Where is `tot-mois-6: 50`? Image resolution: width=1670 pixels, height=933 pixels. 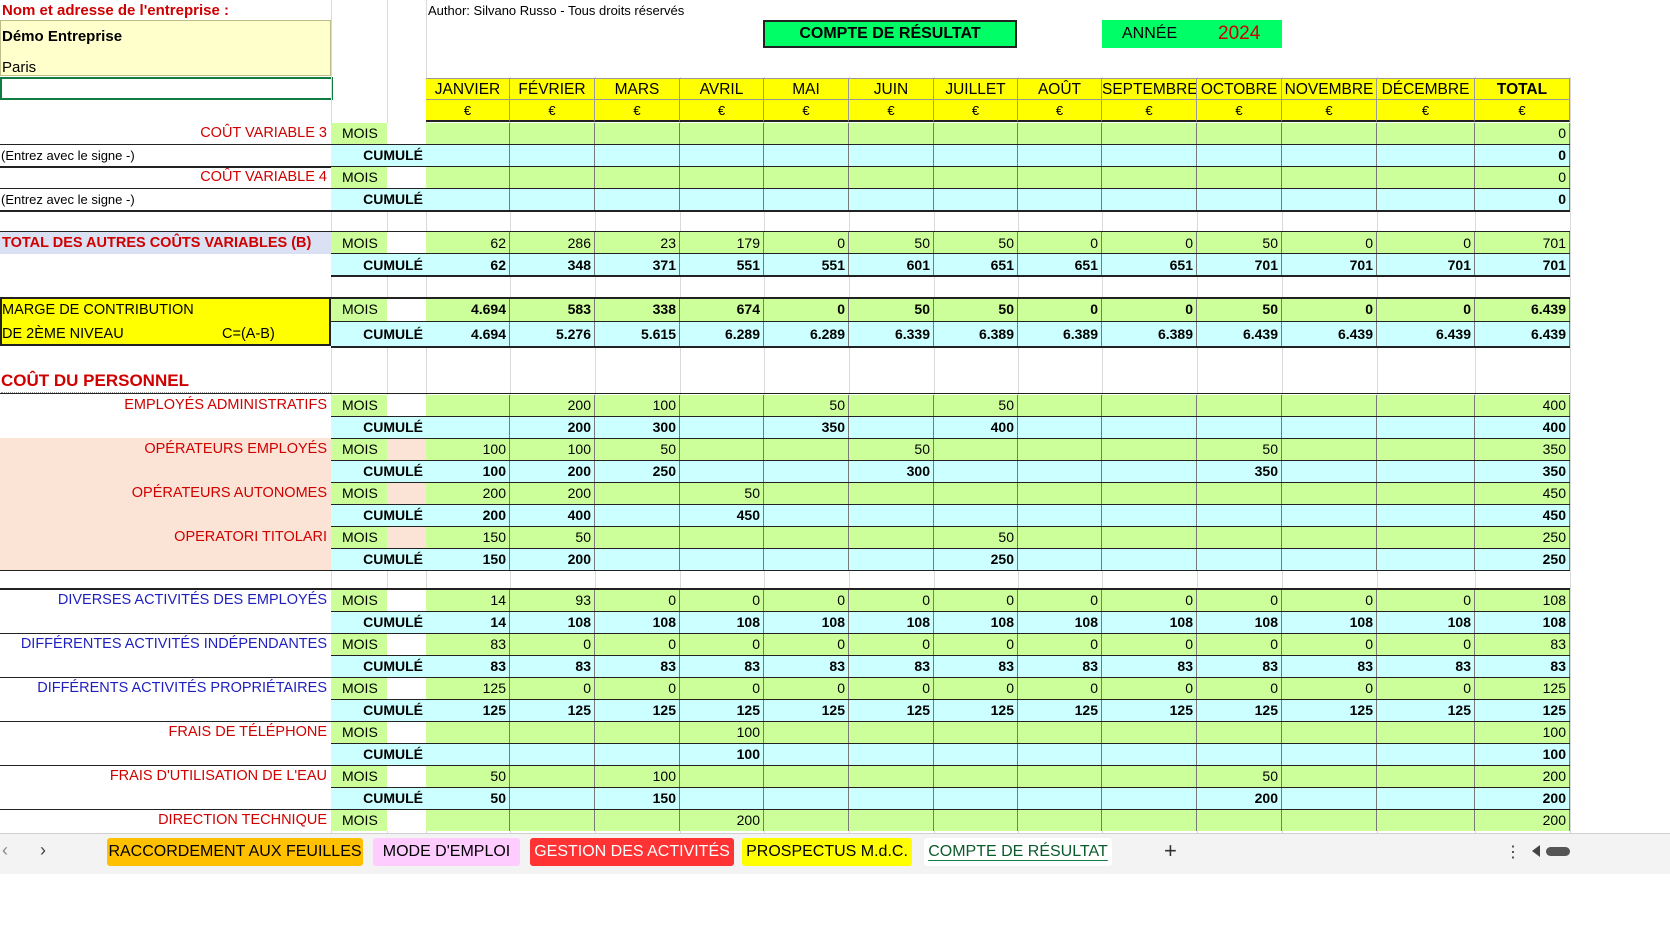 tot-mois-6: 50 is located at coordinates (976, 243).